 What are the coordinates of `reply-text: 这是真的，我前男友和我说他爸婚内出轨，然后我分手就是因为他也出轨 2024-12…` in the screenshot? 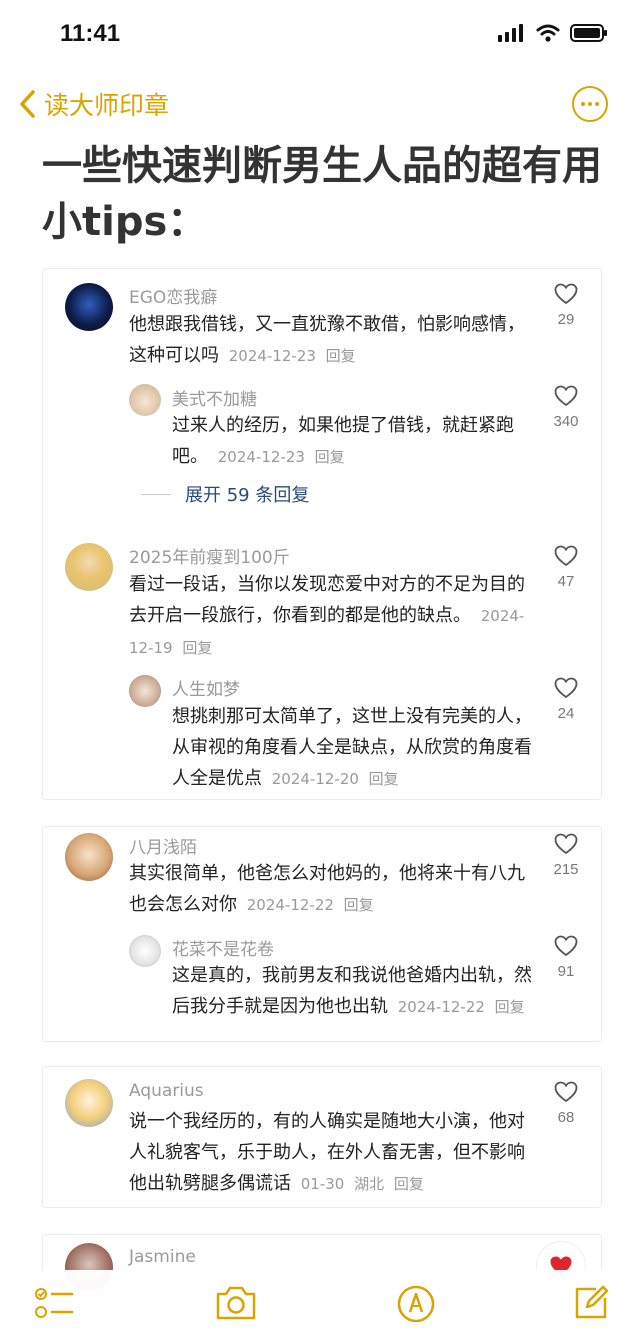 It's located at (352, 991).